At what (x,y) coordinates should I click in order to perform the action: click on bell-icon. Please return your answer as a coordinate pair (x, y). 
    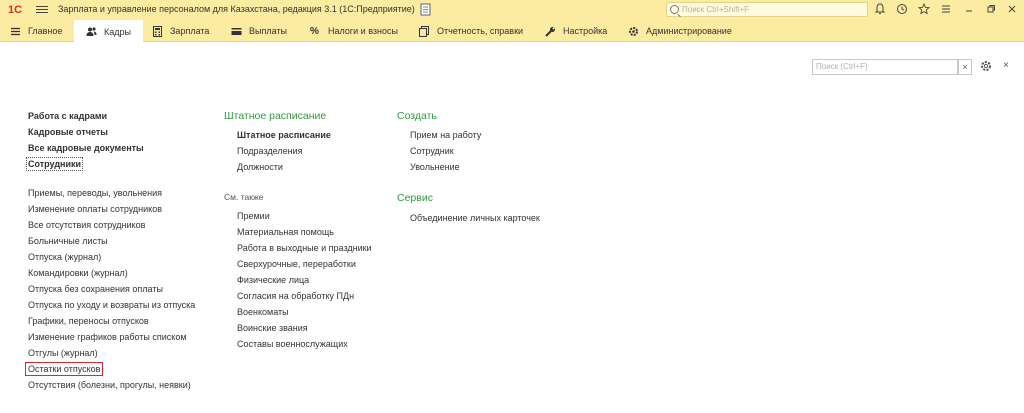
    Looking at the image, I should click on (880, 10).